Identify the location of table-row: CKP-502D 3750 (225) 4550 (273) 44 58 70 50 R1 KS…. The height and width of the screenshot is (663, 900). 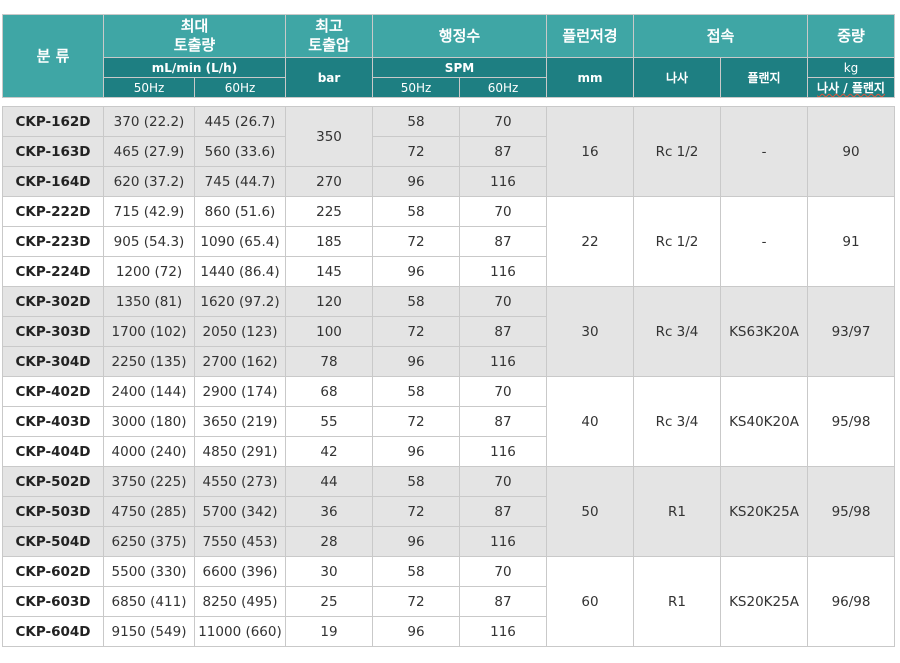
(449, 511).